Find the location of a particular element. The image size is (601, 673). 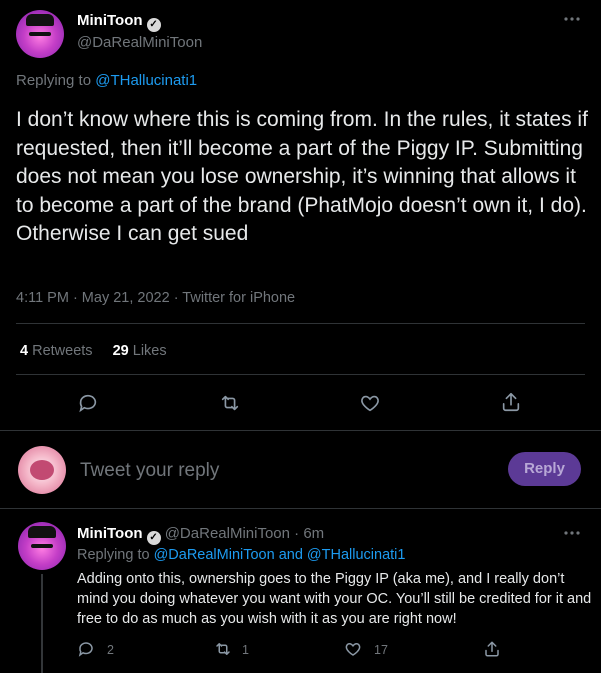

author-avatar is located at coordinates (40, 34).